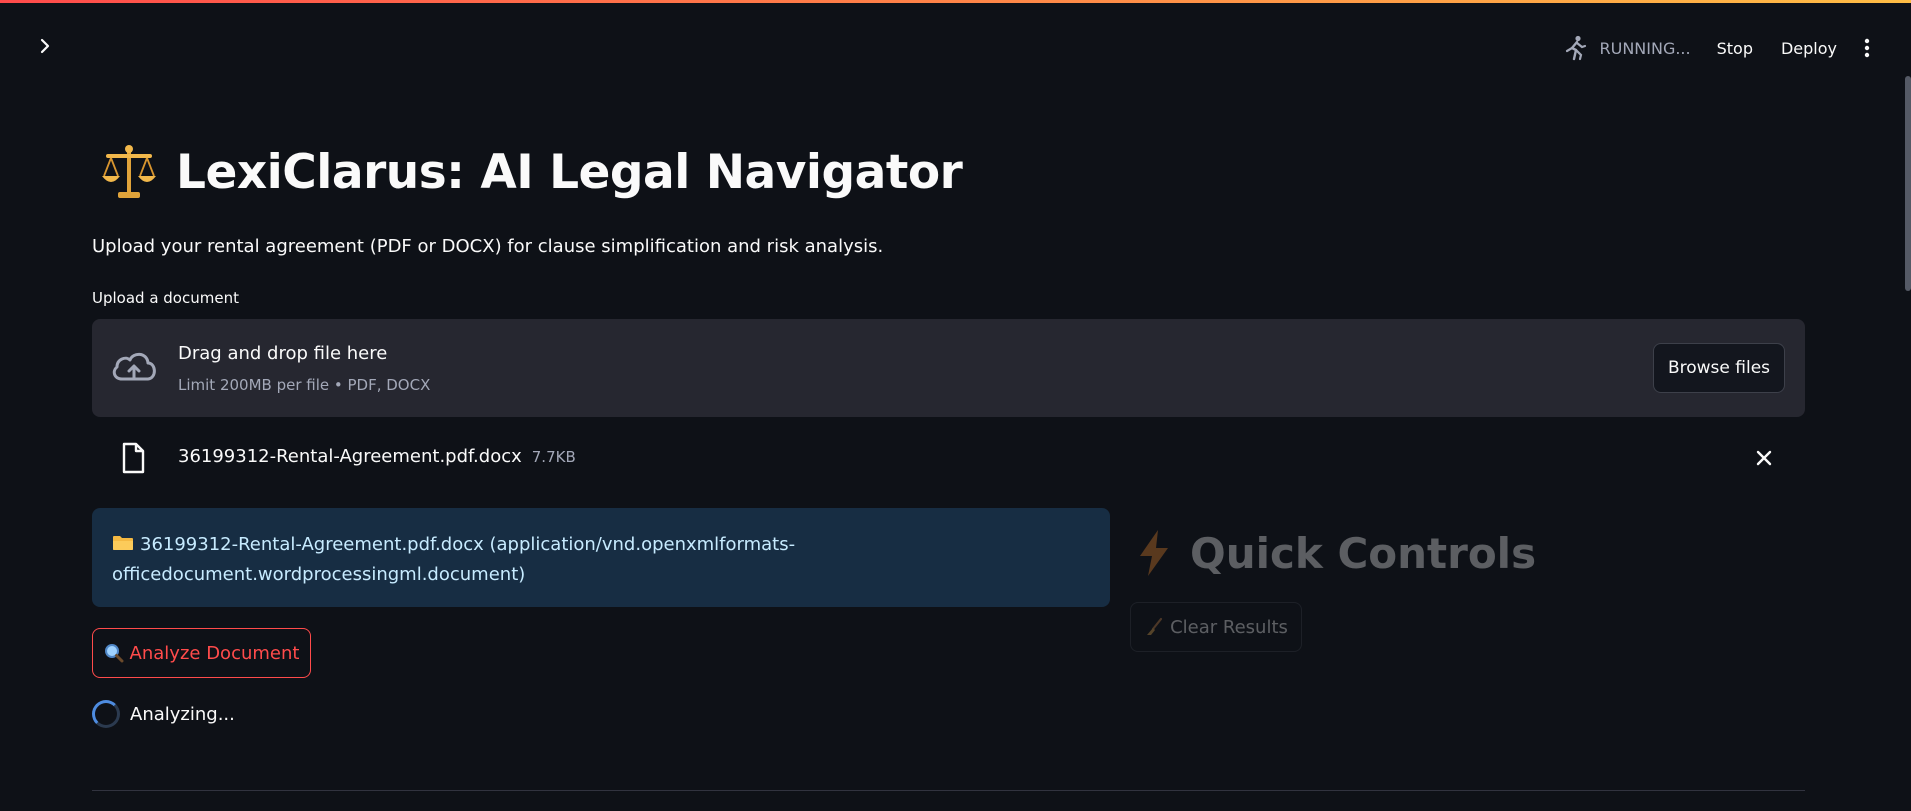 This screenshot has height=811, width=1911. I want to click on deploy-button: Deploy, so click(1809, 48).